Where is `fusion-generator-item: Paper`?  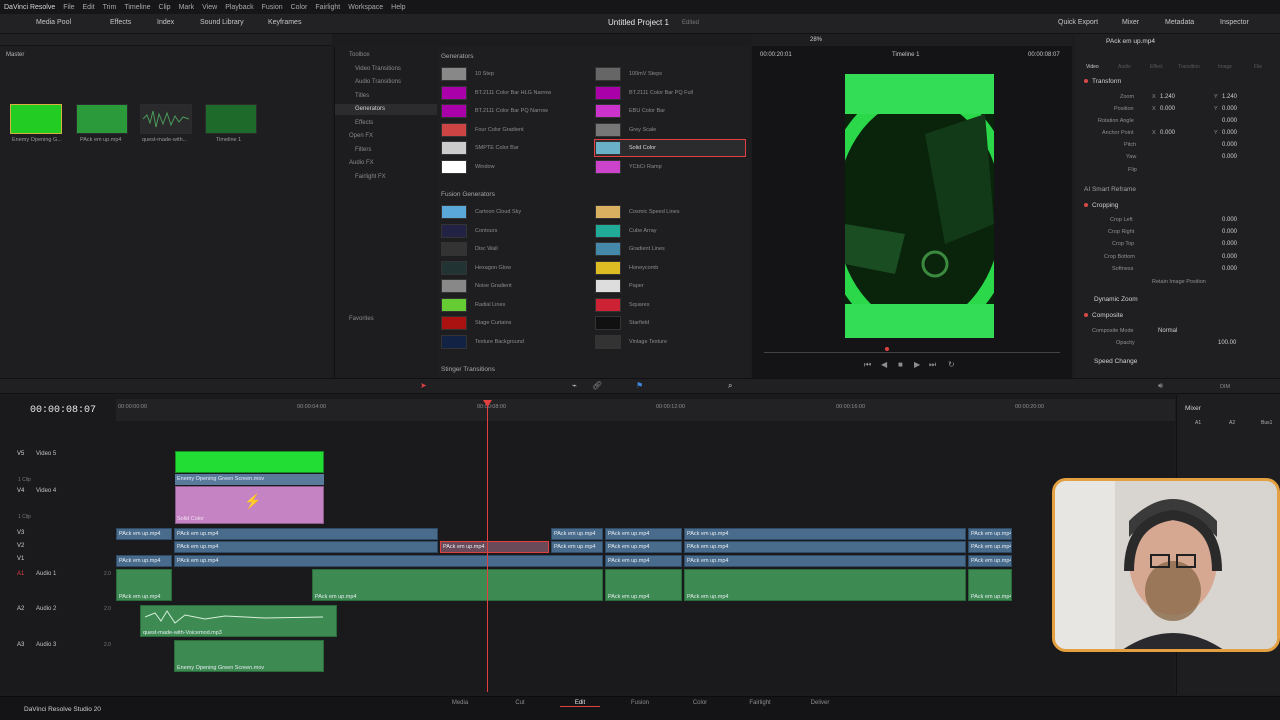 fusion-generator-item: Paper is located at coordinates (670, 286).